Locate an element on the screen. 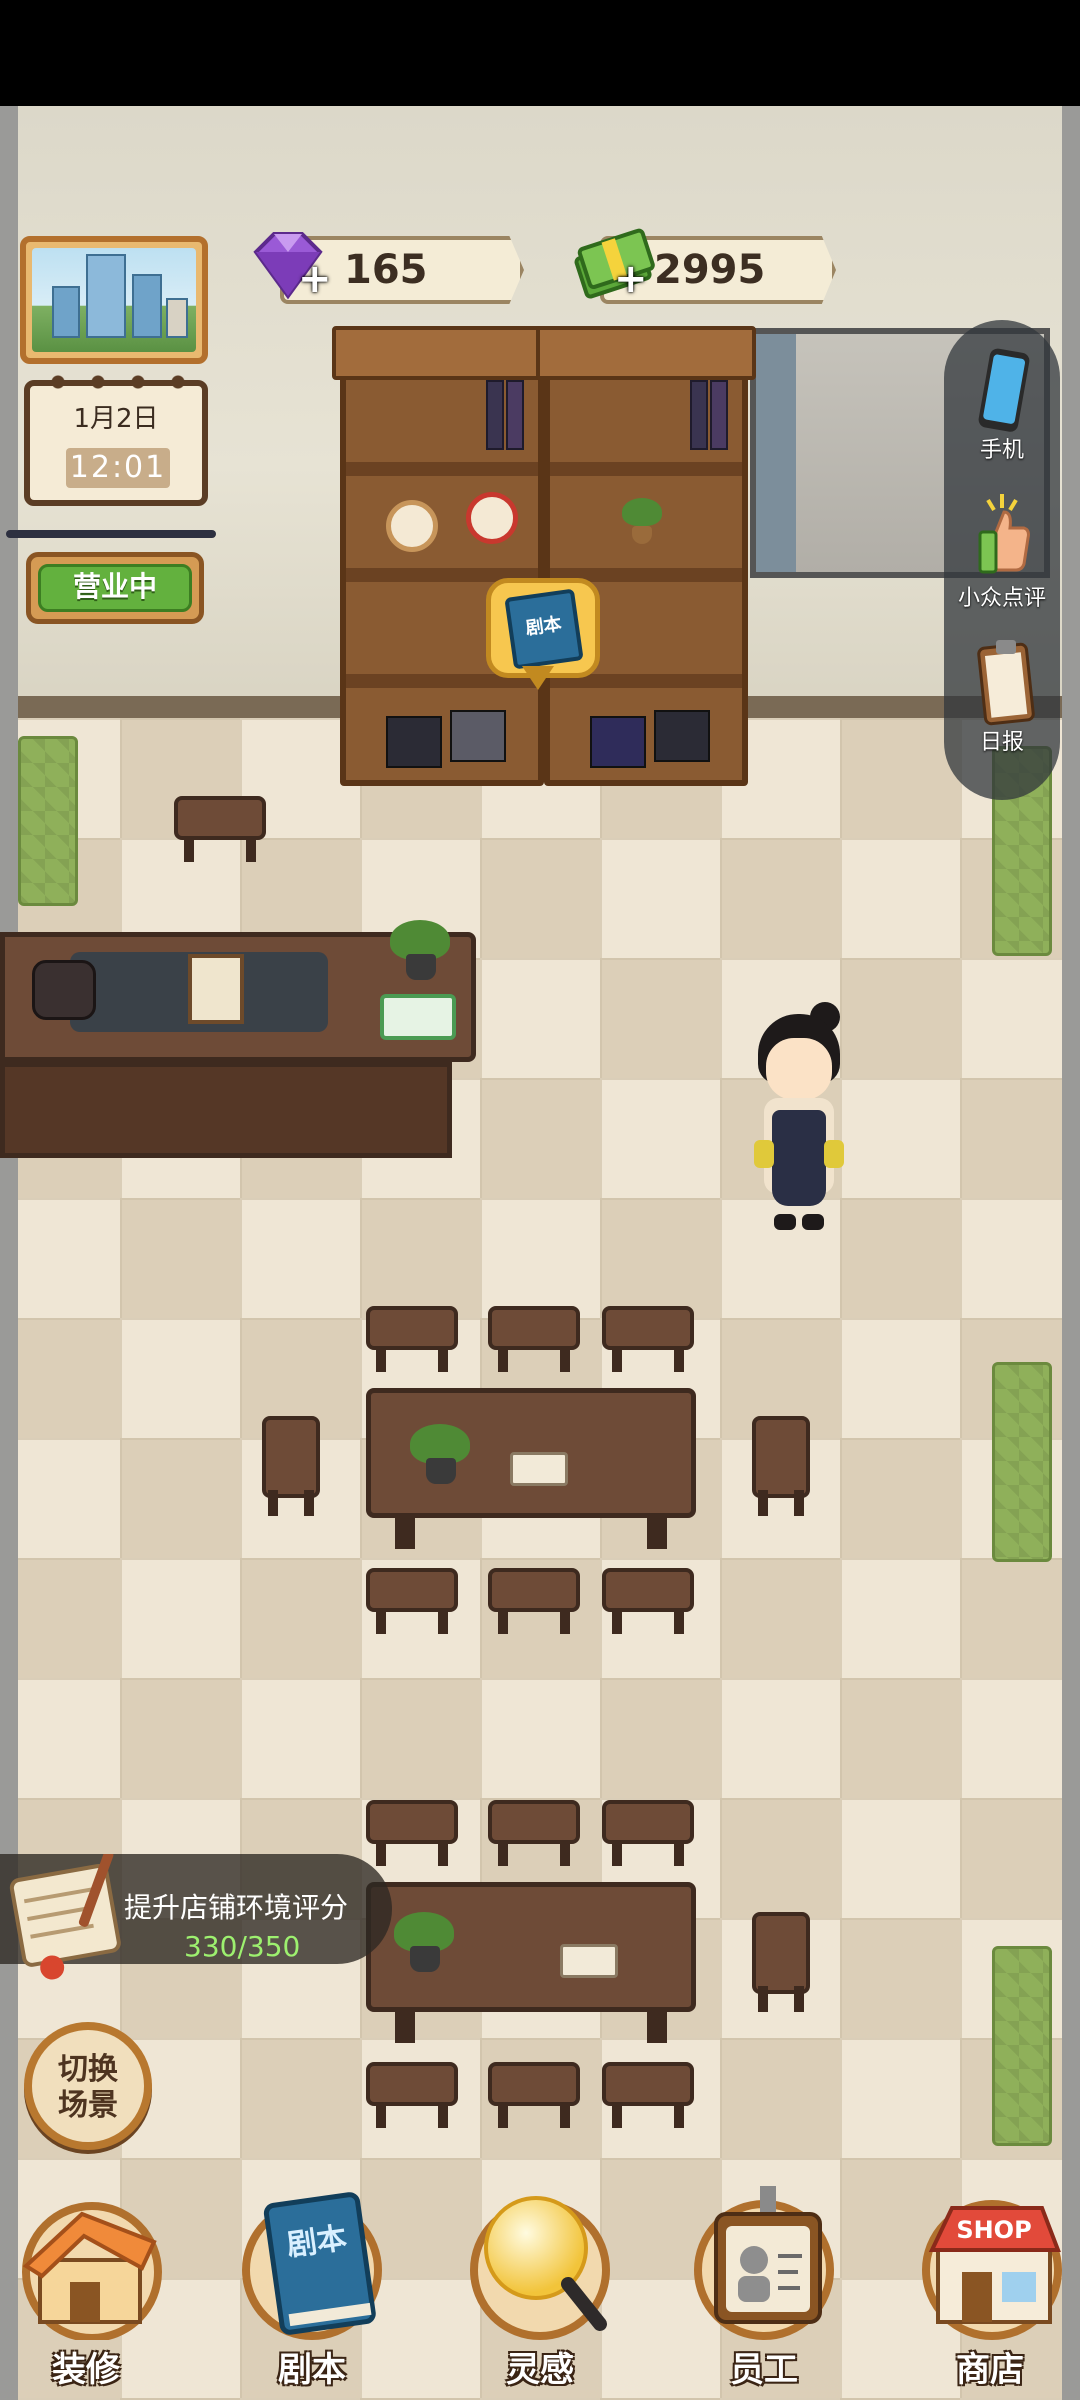 Image resolution: width=1080 pixels, height=2400 pixels. reviews-button: 小众点评 is located at coordinates (1002, 552).